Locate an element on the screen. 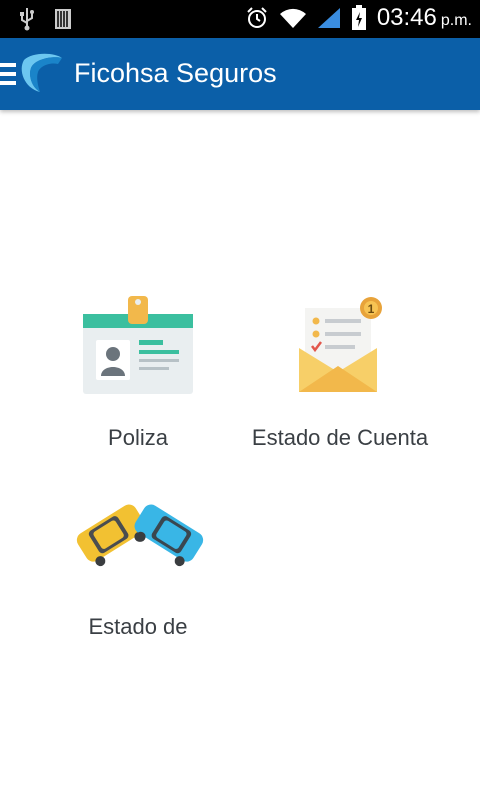  menu-icon is located at coordinates (8, 74).